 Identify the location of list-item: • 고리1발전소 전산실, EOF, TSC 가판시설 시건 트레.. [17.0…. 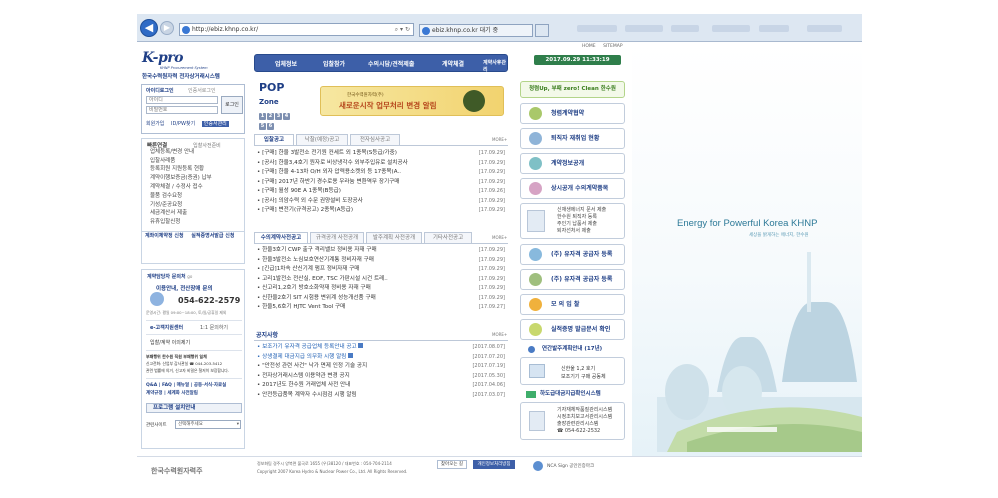
(381, 280).